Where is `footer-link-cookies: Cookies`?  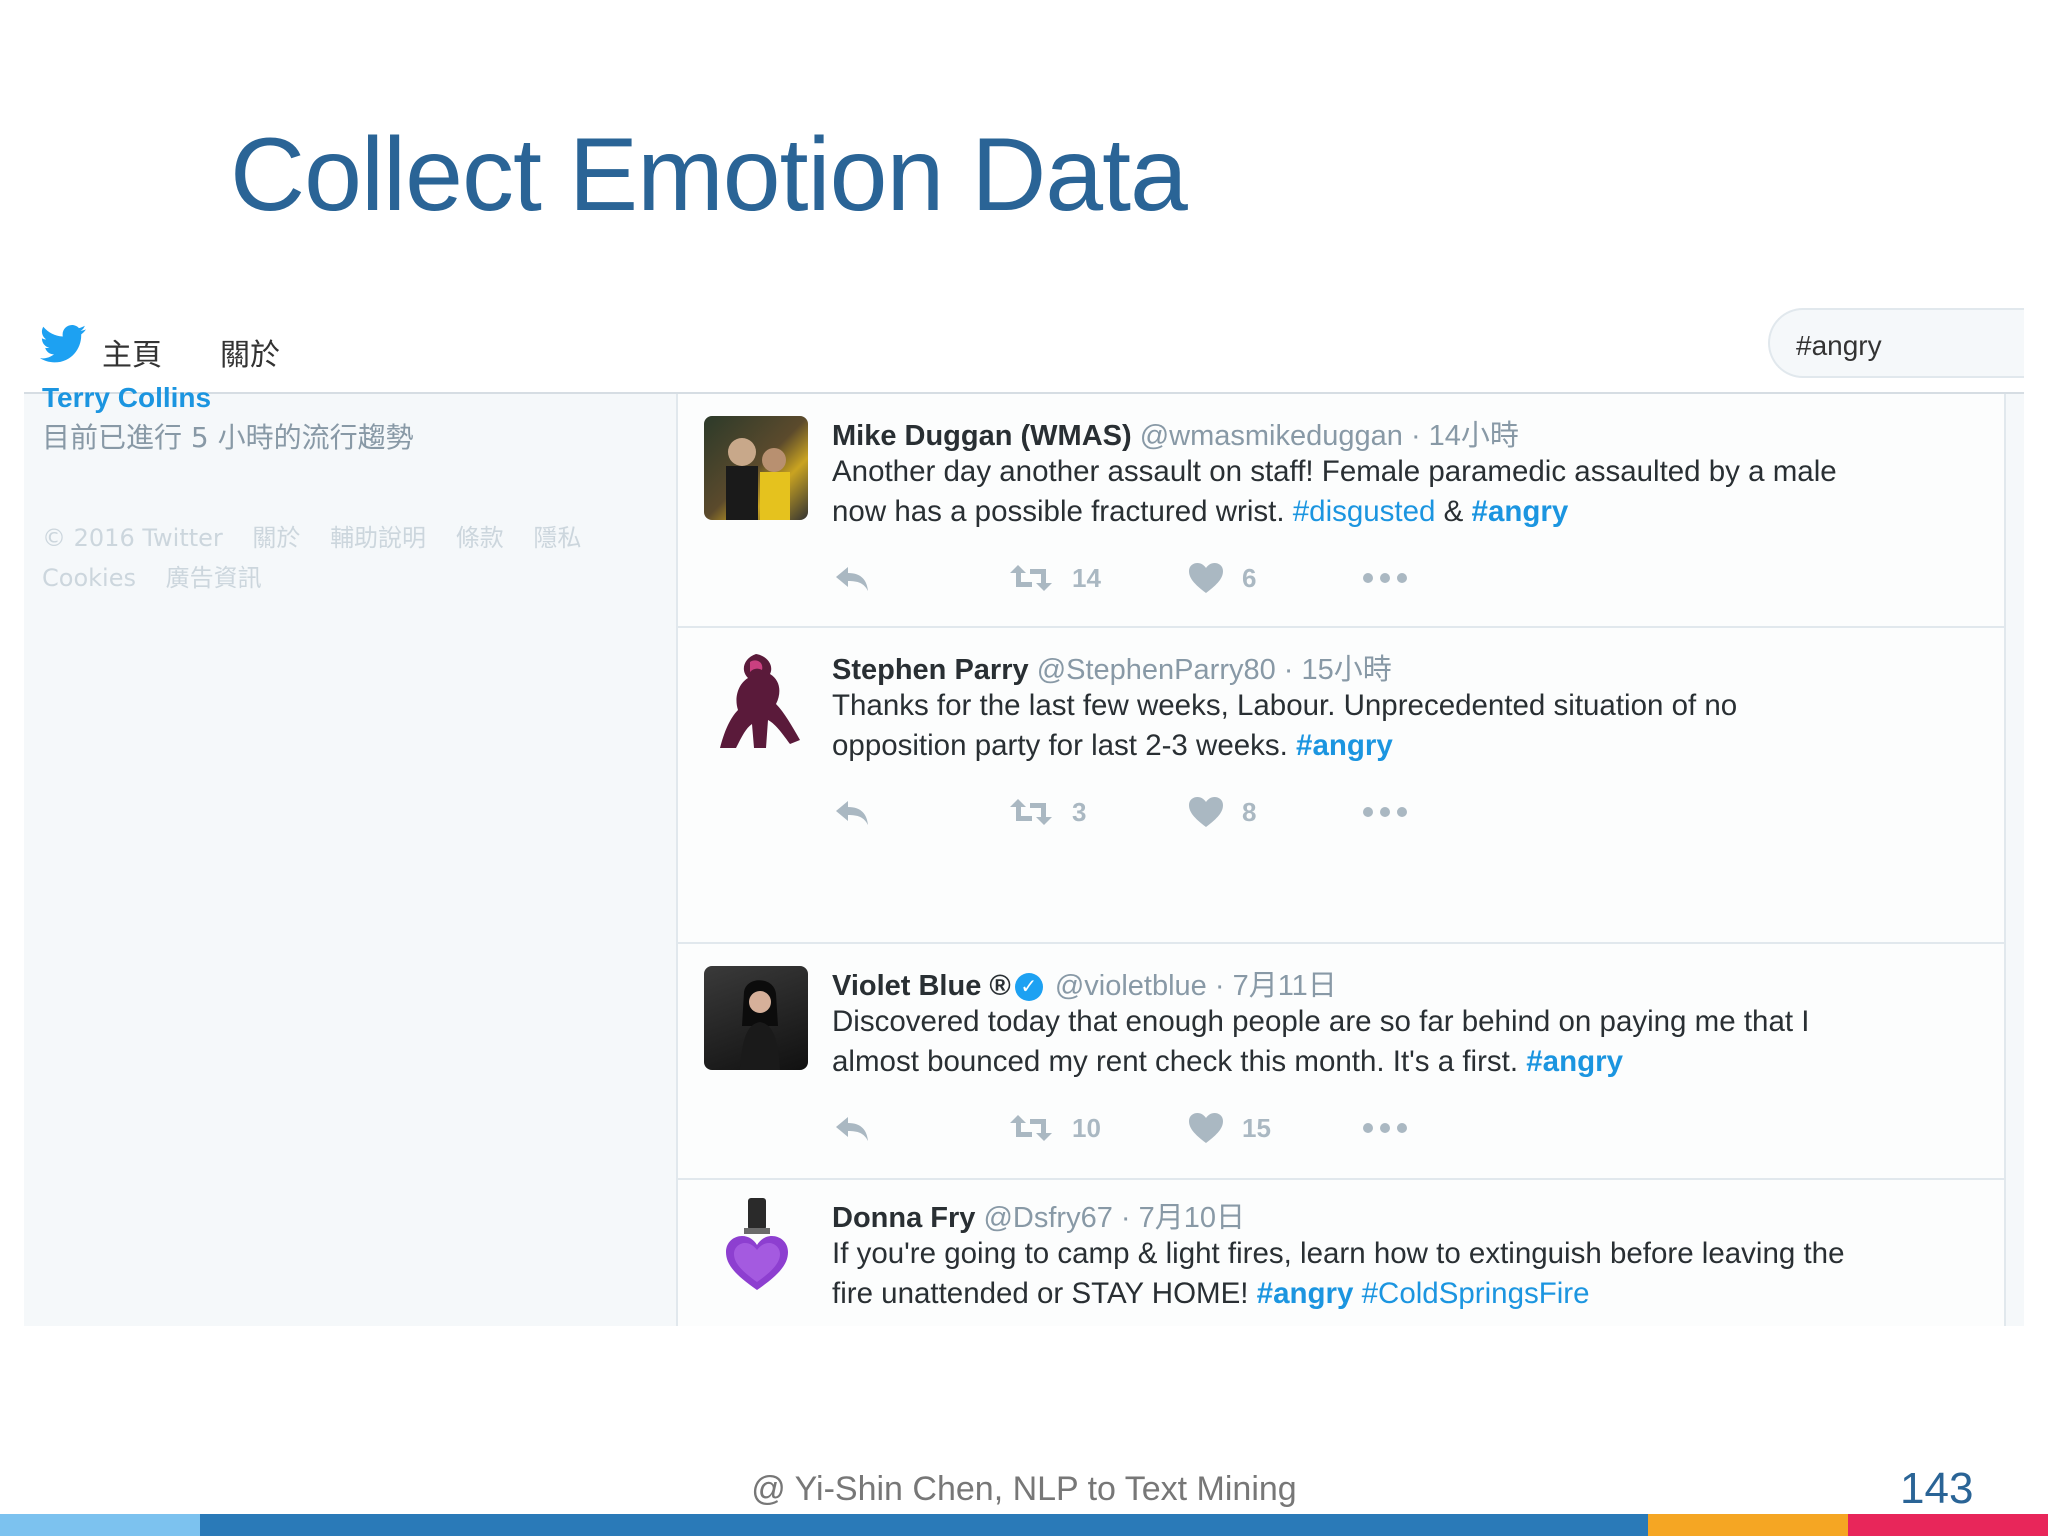 footer-link-cookies: Cookies is located at coordinates (89, 578).